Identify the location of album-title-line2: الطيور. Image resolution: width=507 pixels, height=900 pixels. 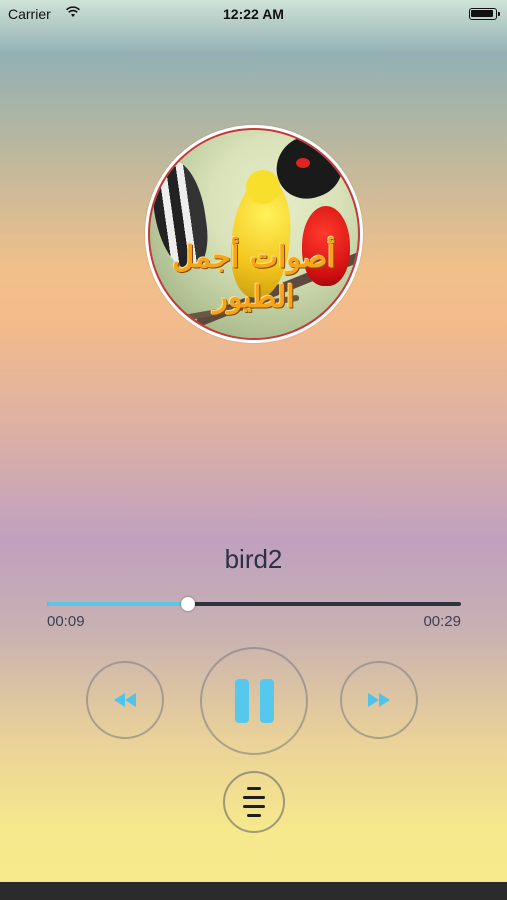
(254, 297).